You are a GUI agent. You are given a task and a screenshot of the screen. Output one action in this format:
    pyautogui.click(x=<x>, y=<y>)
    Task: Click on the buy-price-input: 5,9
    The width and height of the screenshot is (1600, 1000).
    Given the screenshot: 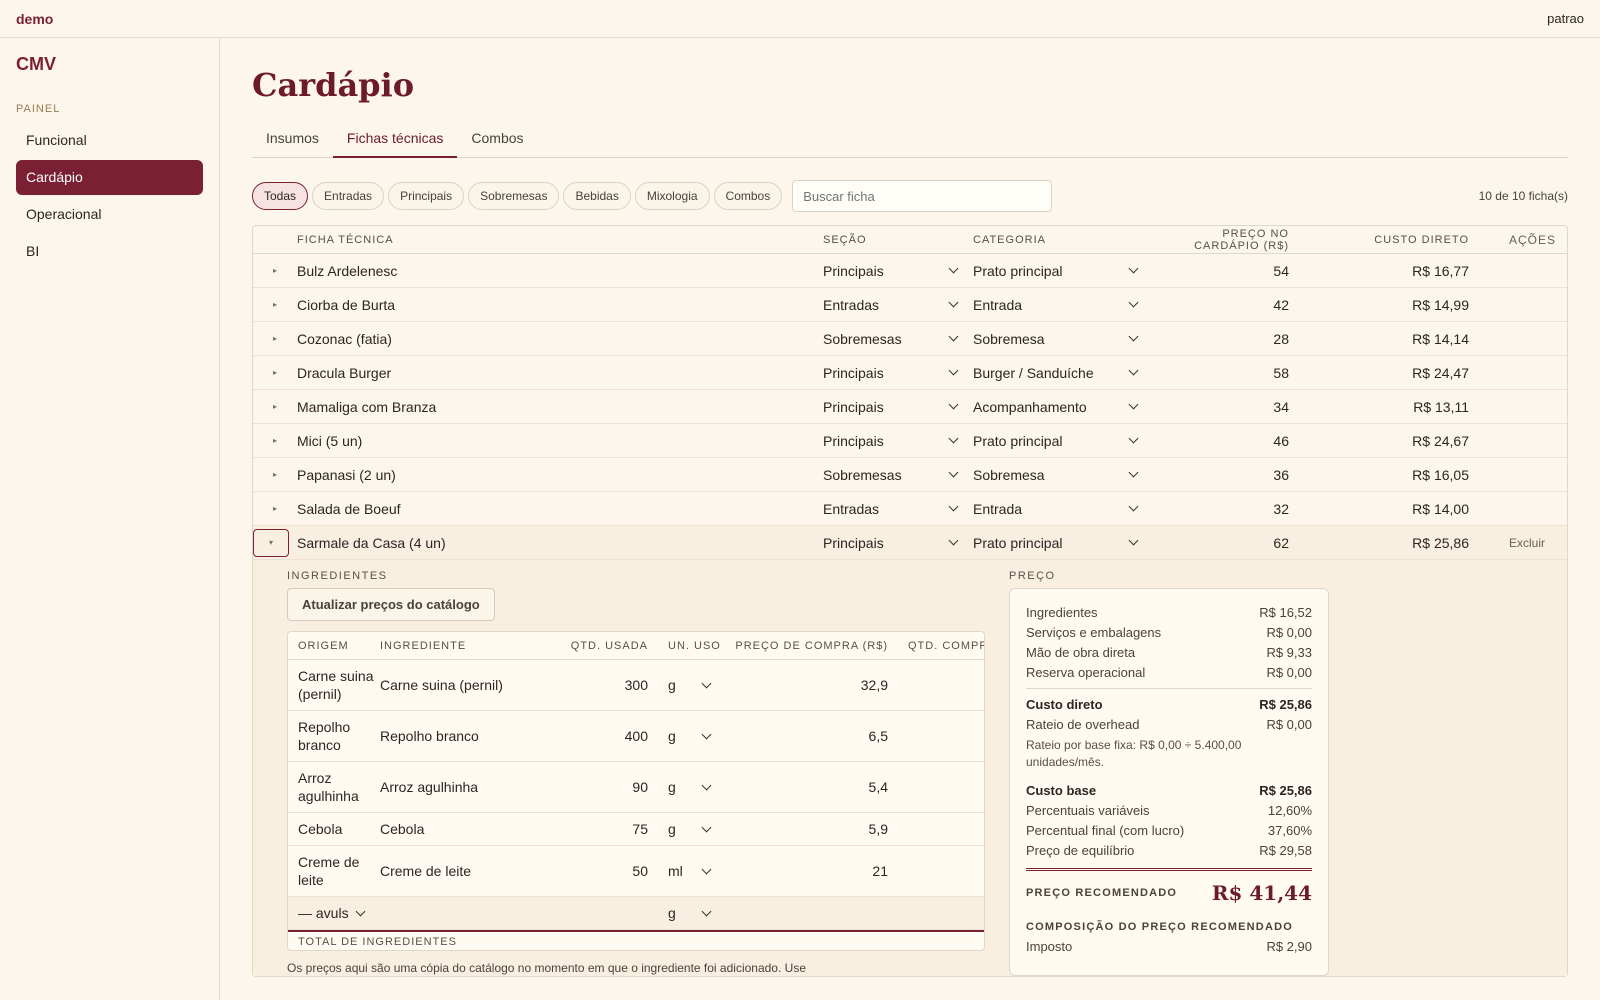 What is the action you would take?
    pyautogui.click(x=806, y=829)
    